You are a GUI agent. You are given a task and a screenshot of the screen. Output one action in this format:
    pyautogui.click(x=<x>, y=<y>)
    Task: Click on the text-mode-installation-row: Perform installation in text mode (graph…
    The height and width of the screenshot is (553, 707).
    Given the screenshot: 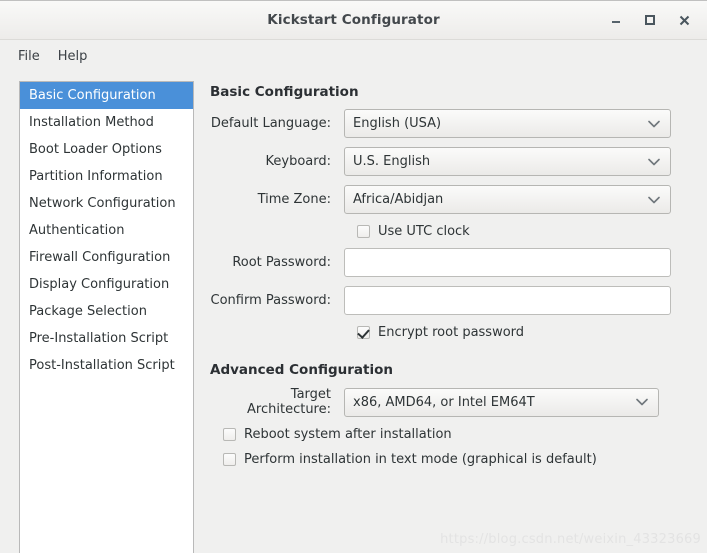 What is the action you would take?
    pyautogui.click(x=458, y=459)
    